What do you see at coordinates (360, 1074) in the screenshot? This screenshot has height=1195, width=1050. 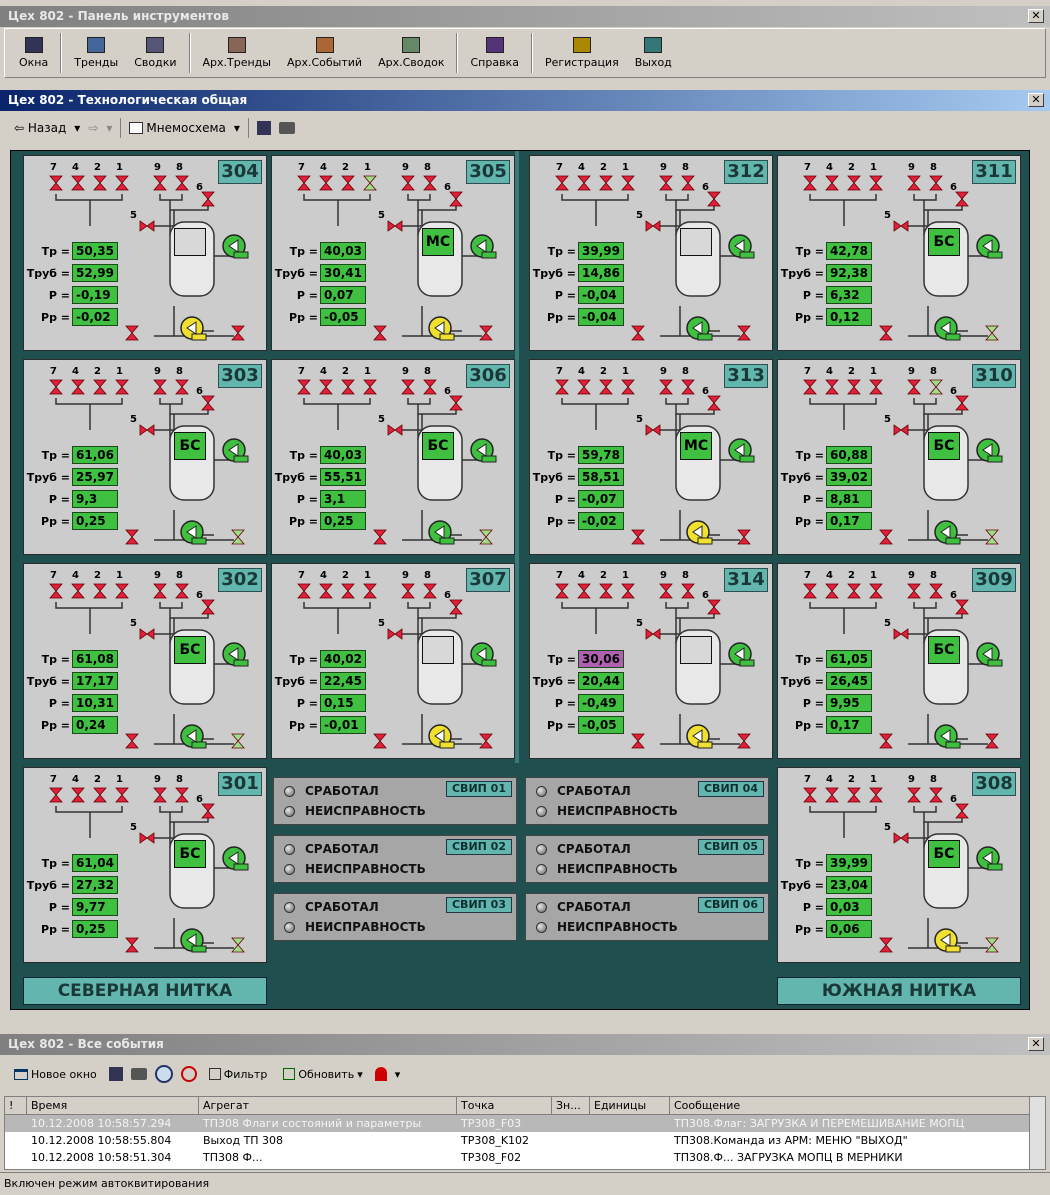 I see `refresh-dropdown-icon: ▾` at bounding box center [360, 1074].